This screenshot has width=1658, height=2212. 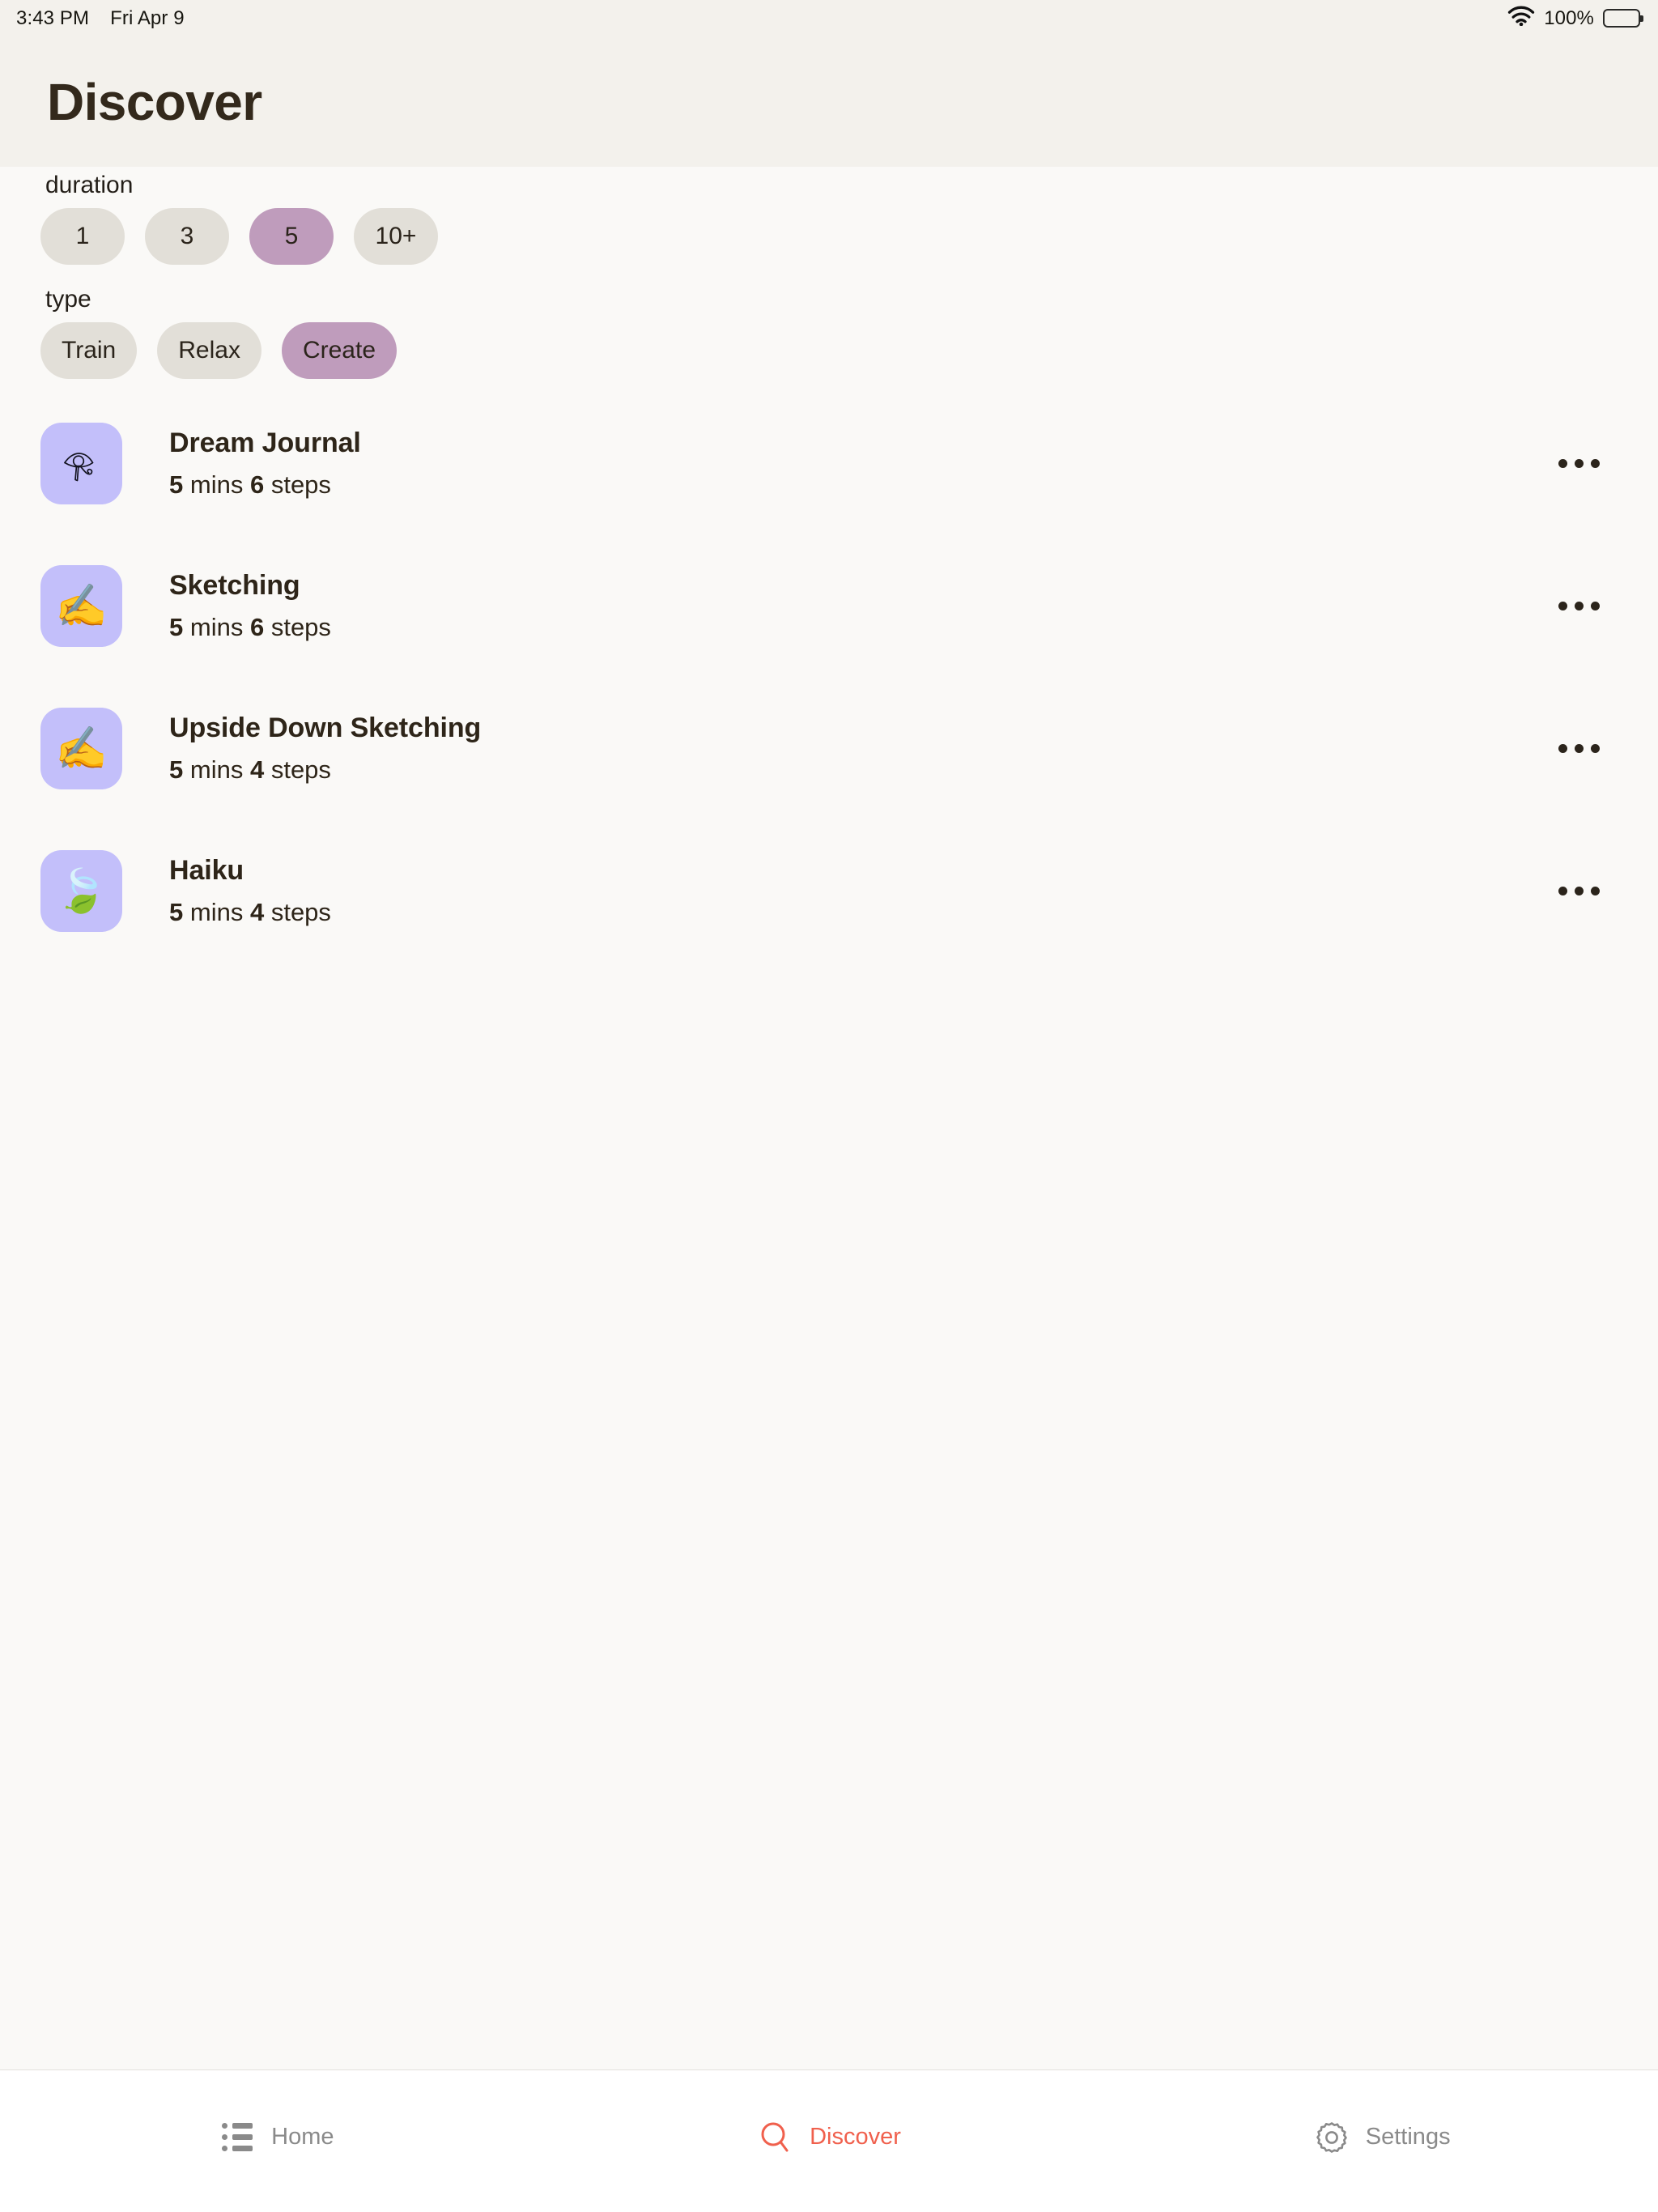 I want to click on tab-bar: Home Discover Settings, so click(x=829, y=2140).